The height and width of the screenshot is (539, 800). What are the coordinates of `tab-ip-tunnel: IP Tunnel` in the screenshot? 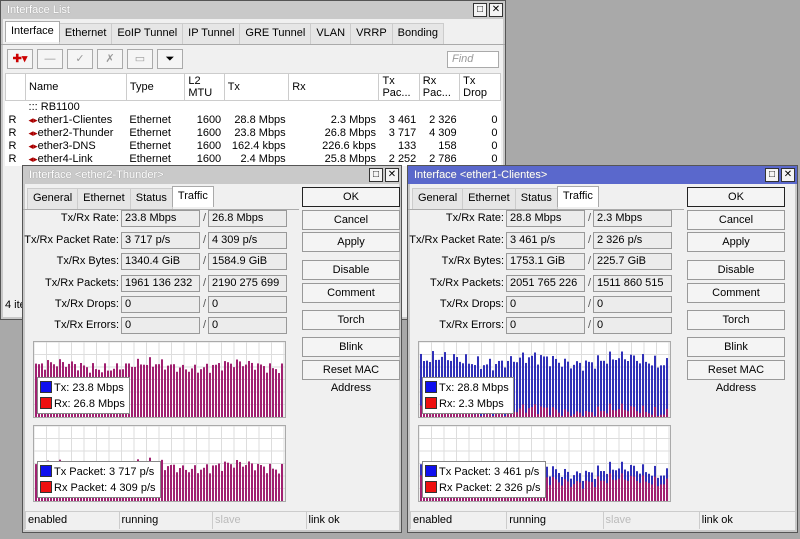 It's located at (211, 33).